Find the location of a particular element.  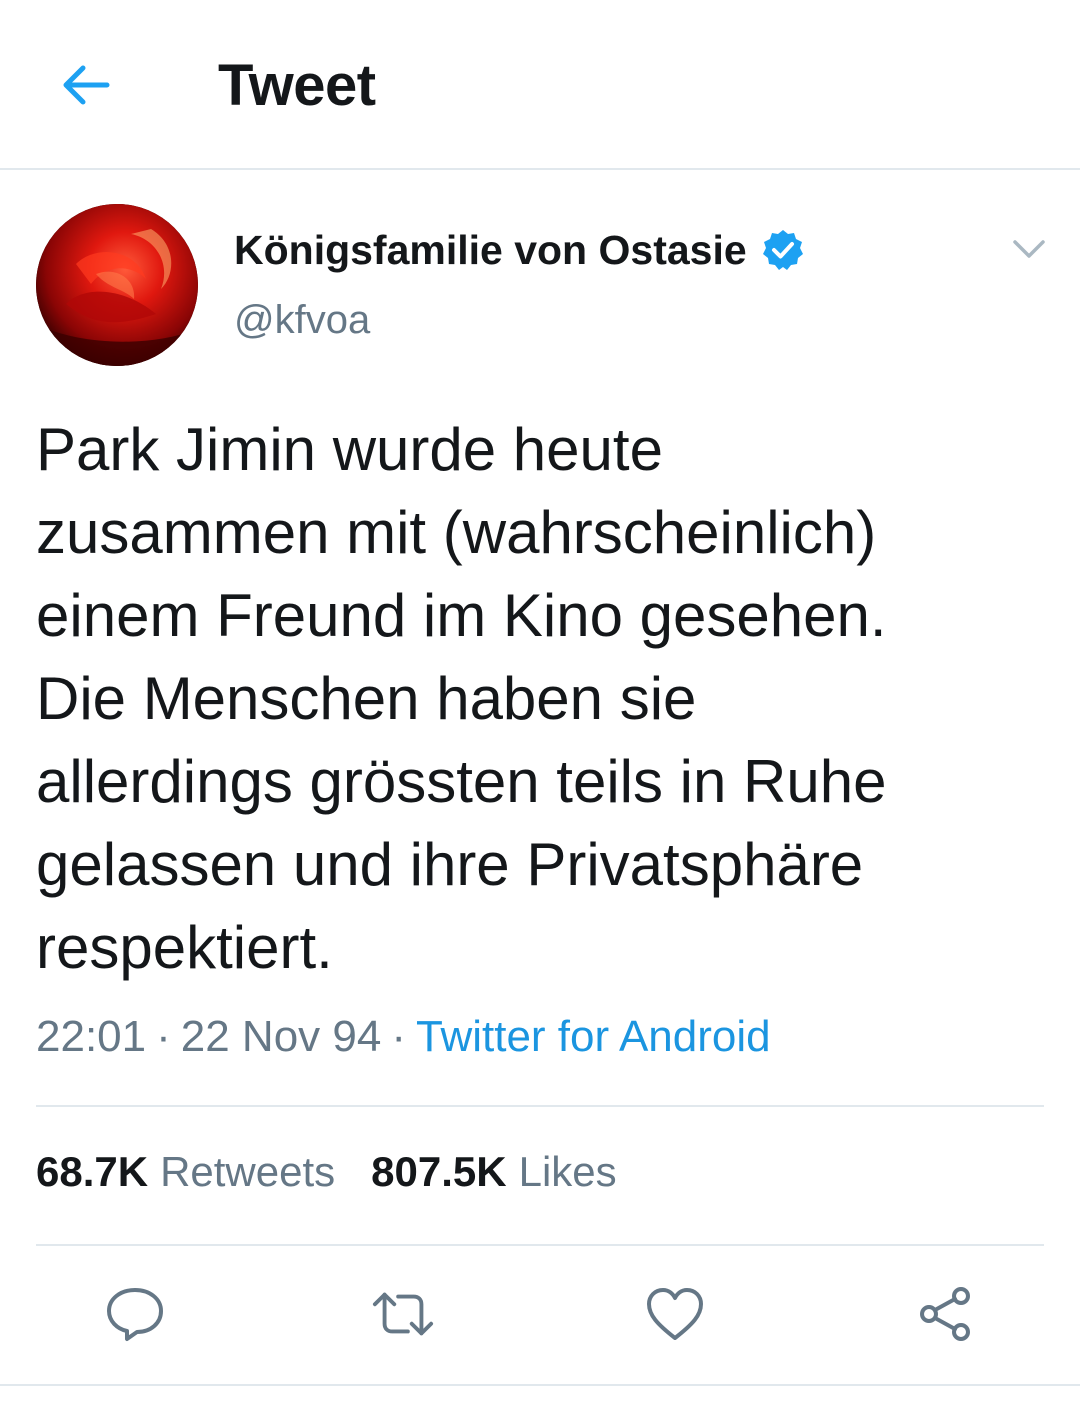

tweet-source-link: Twitter for Android is located at coordinates (593, 1036).